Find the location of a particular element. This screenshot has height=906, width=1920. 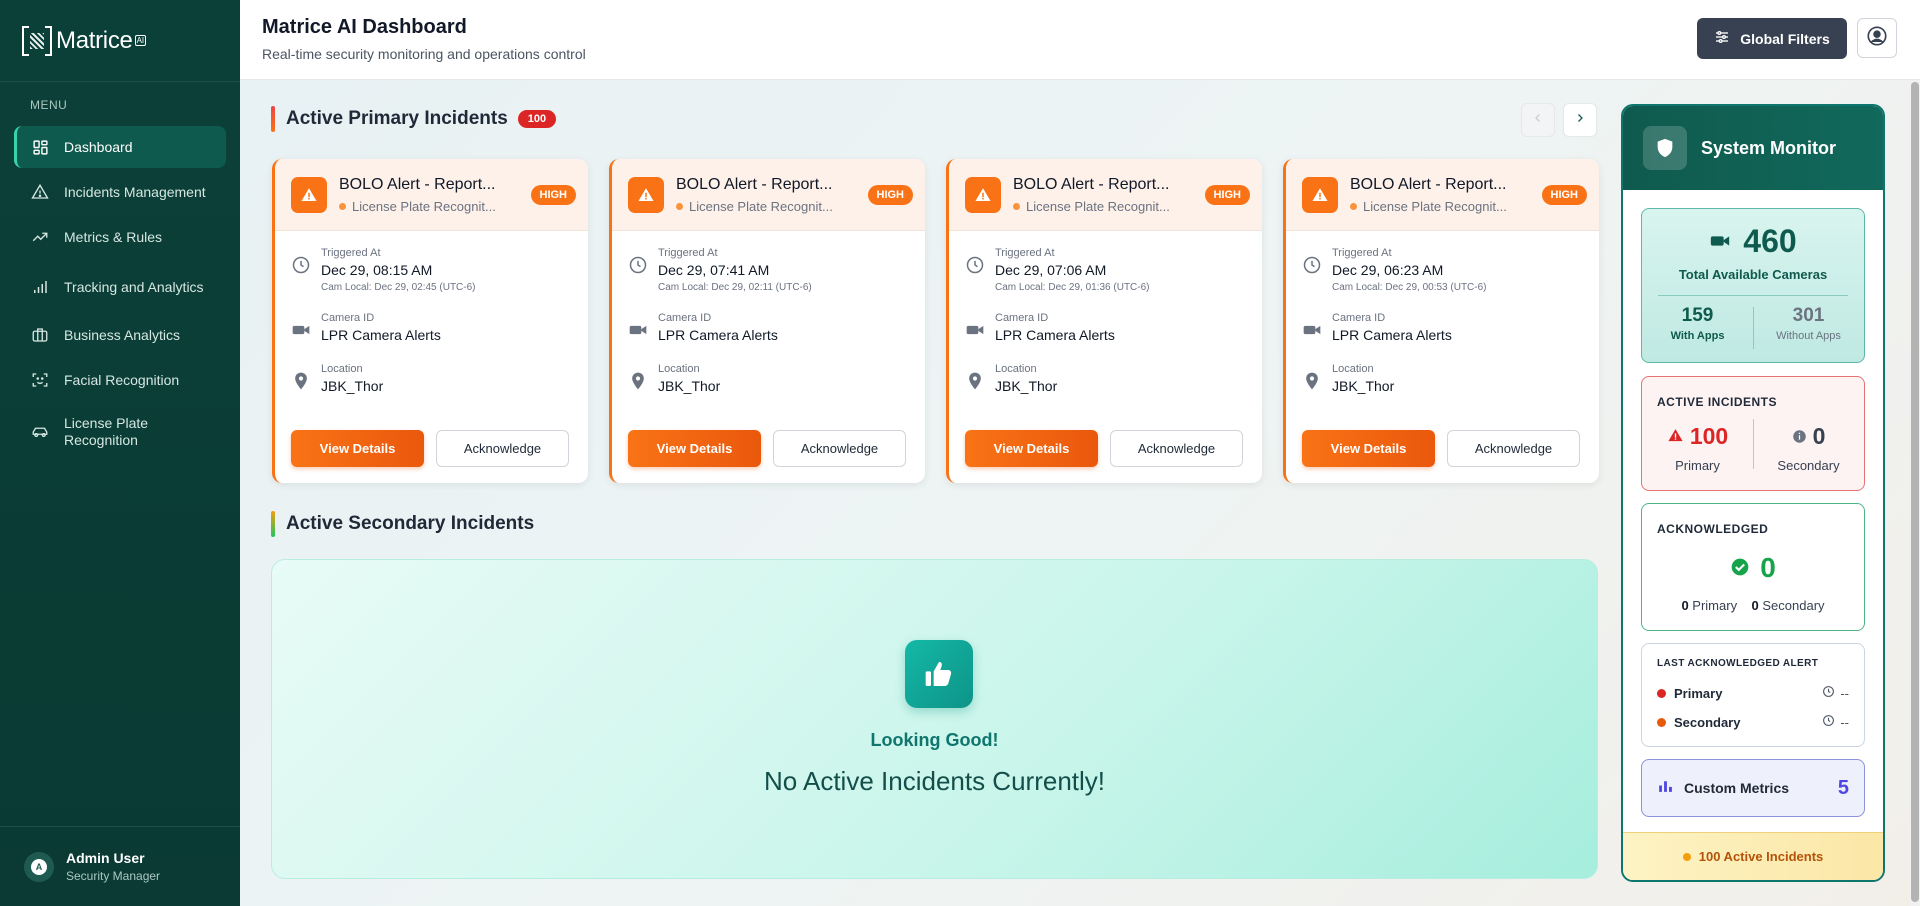

last-ack-secondary-value: -- is located at coordinates (1844, 722).